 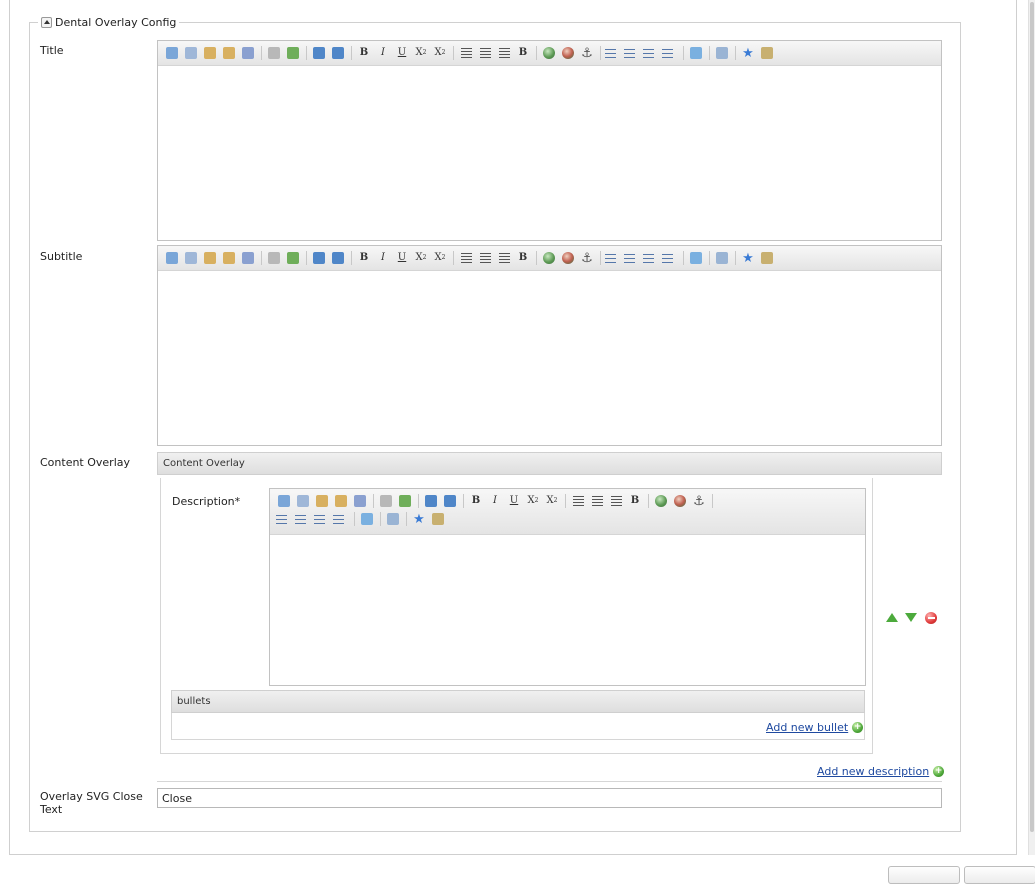 What do you see at coordinates (807, 727) in the screenshot?
I see `add-bullet-link: Add new bullet` at bounding box center [807, 727].